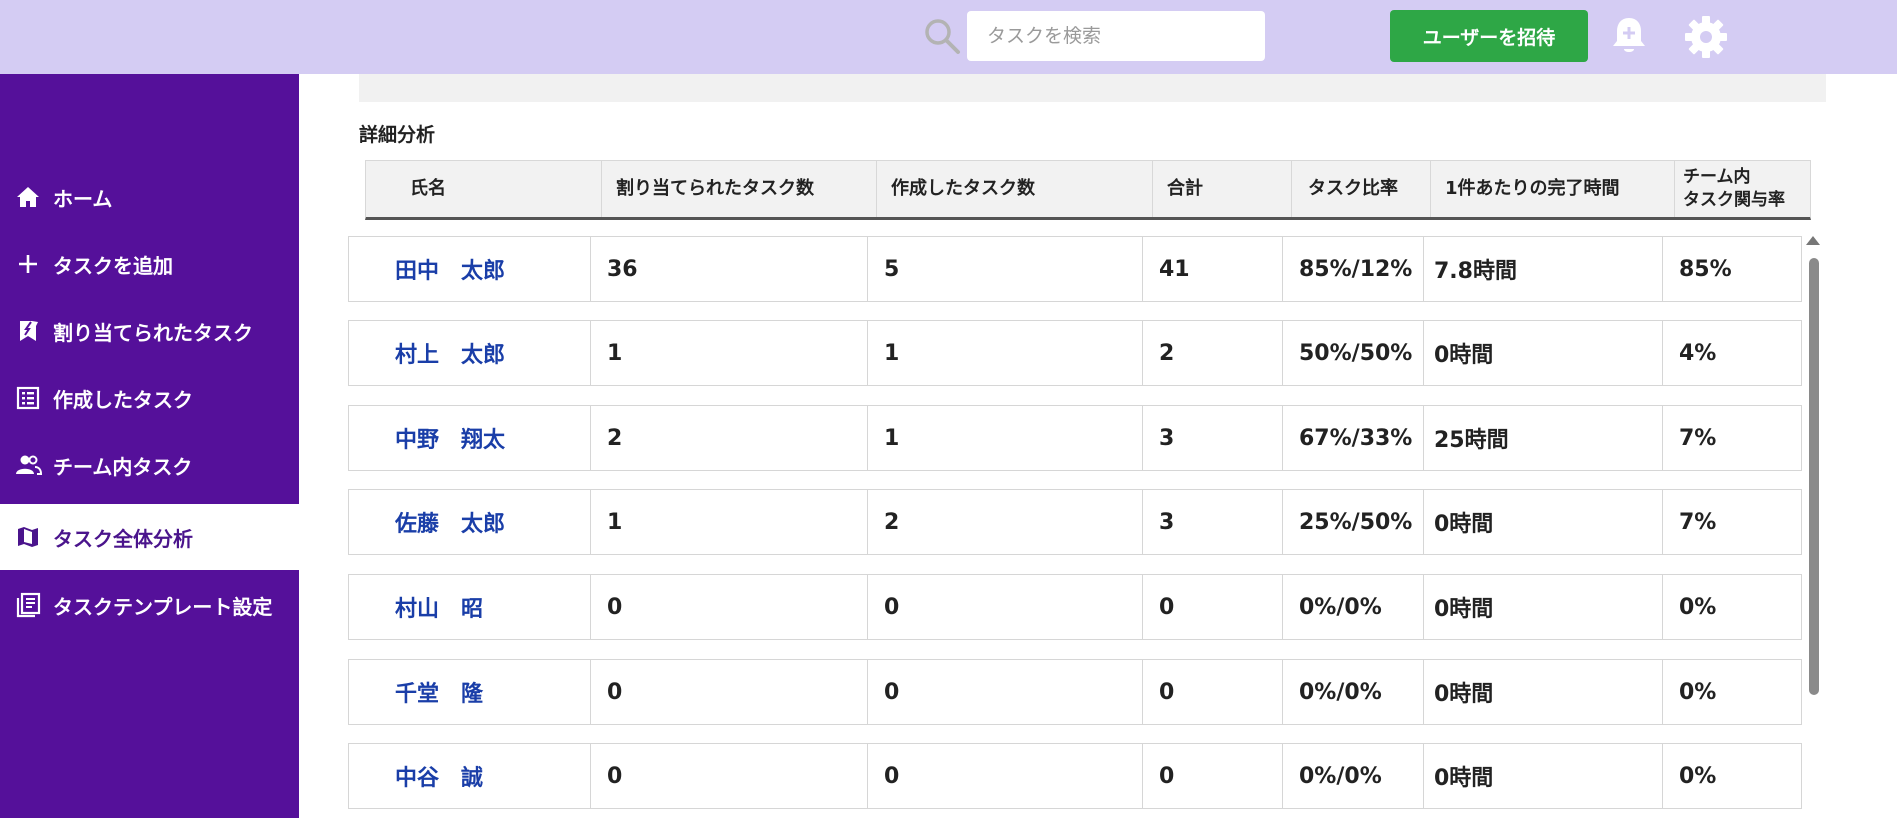  I want to click on involvement-rate: 85%, so click(1732, 269).